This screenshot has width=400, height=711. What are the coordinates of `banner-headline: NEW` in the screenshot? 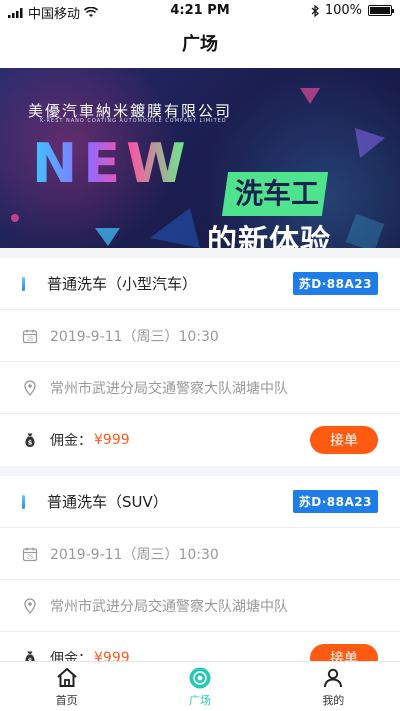 It's located at (112, 163).